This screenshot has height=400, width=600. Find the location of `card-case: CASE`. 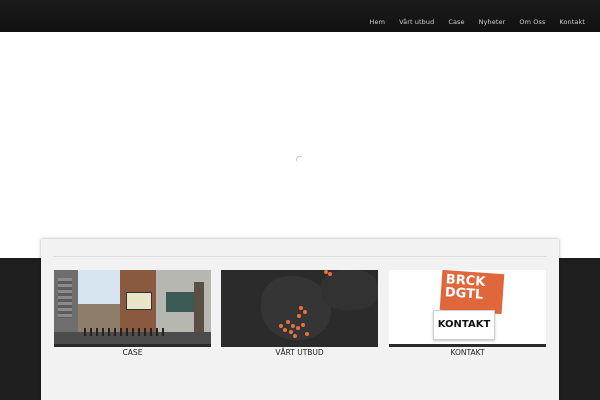

card-case: CASE is located at coordinates (132, 313).